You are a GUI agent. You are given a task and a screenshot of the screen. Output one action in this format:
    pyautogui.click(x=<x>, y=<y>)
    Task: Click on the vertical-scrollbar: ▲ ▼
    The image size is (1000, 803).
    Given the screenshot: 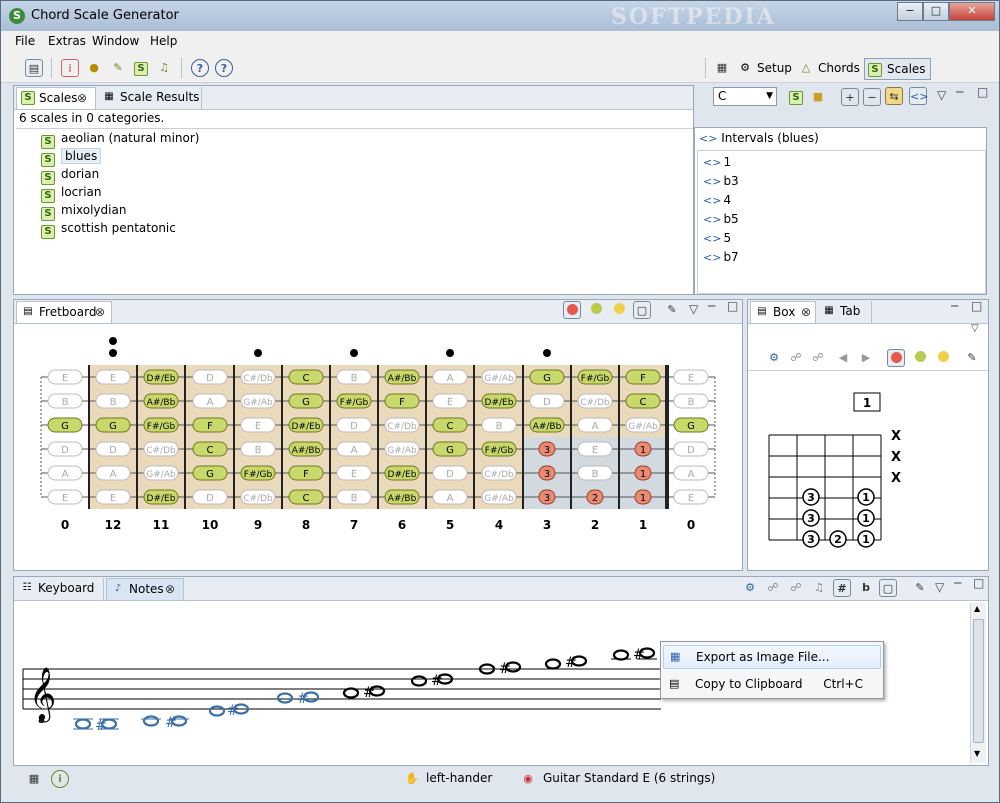 What is the action you would take?
    pyautogui.click(x=978, y=683)
    